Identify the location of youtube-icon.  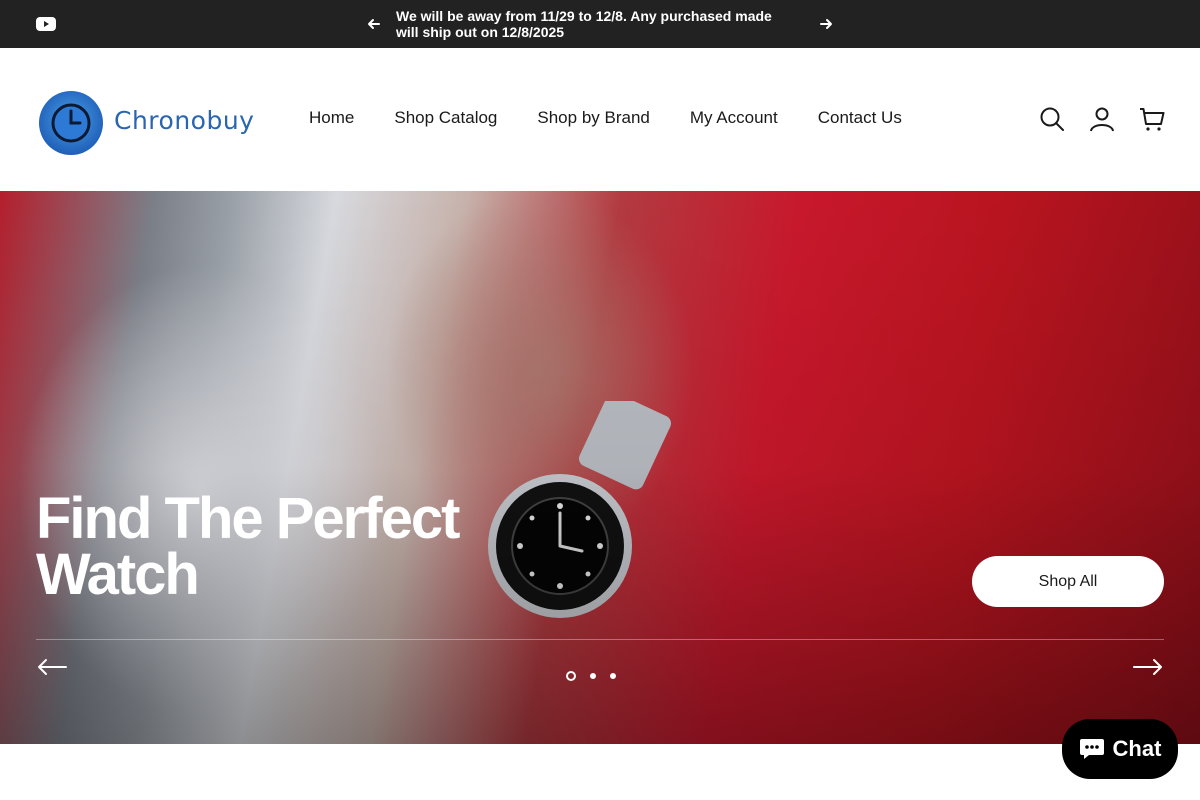
(46, 24).